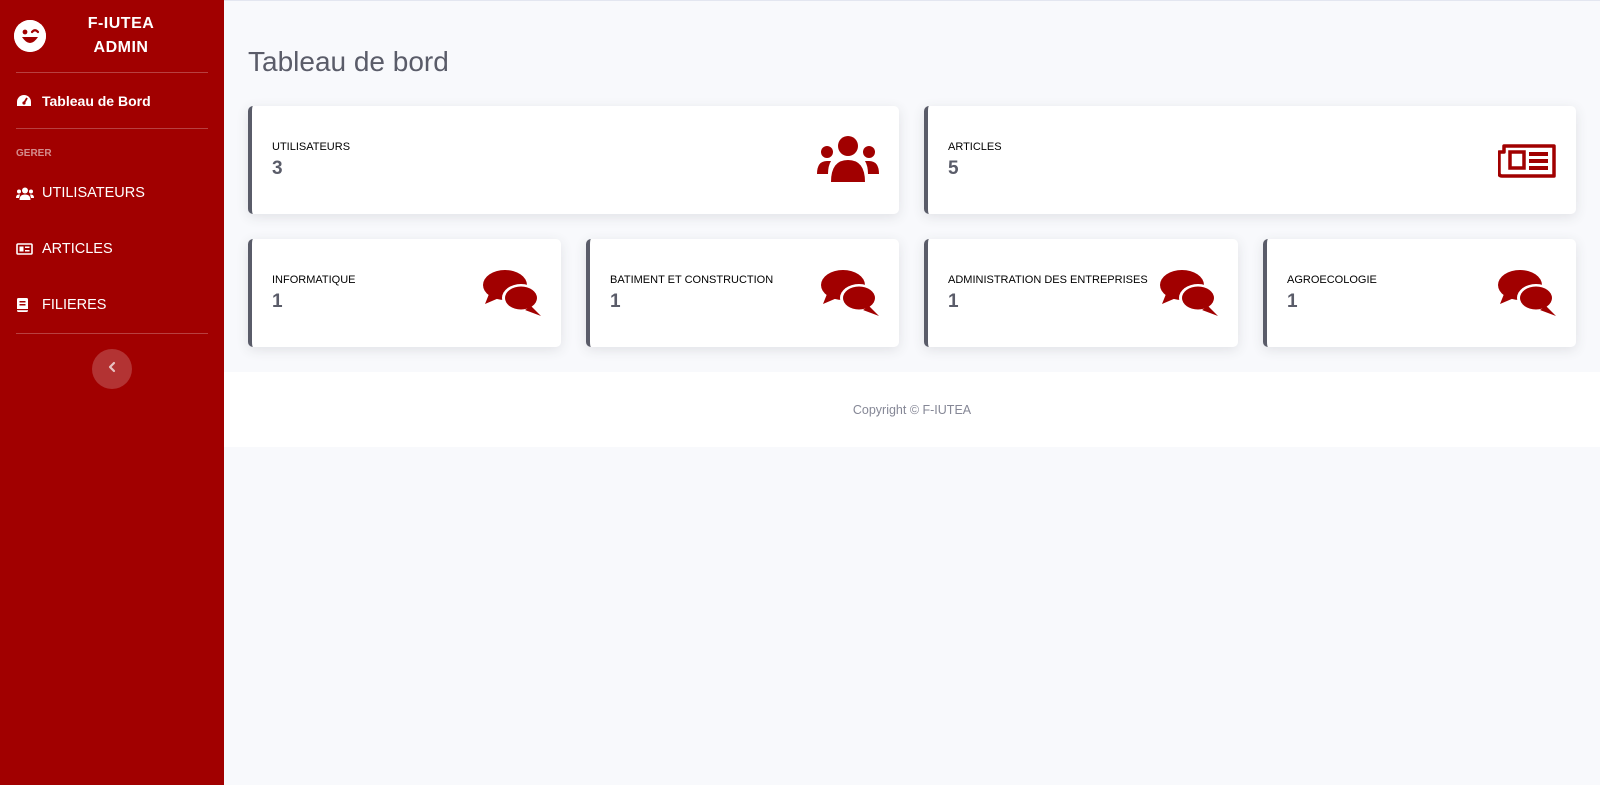  I want to click on sidebar-item-dashboard: Tableau de Bord, so click(112, 100).